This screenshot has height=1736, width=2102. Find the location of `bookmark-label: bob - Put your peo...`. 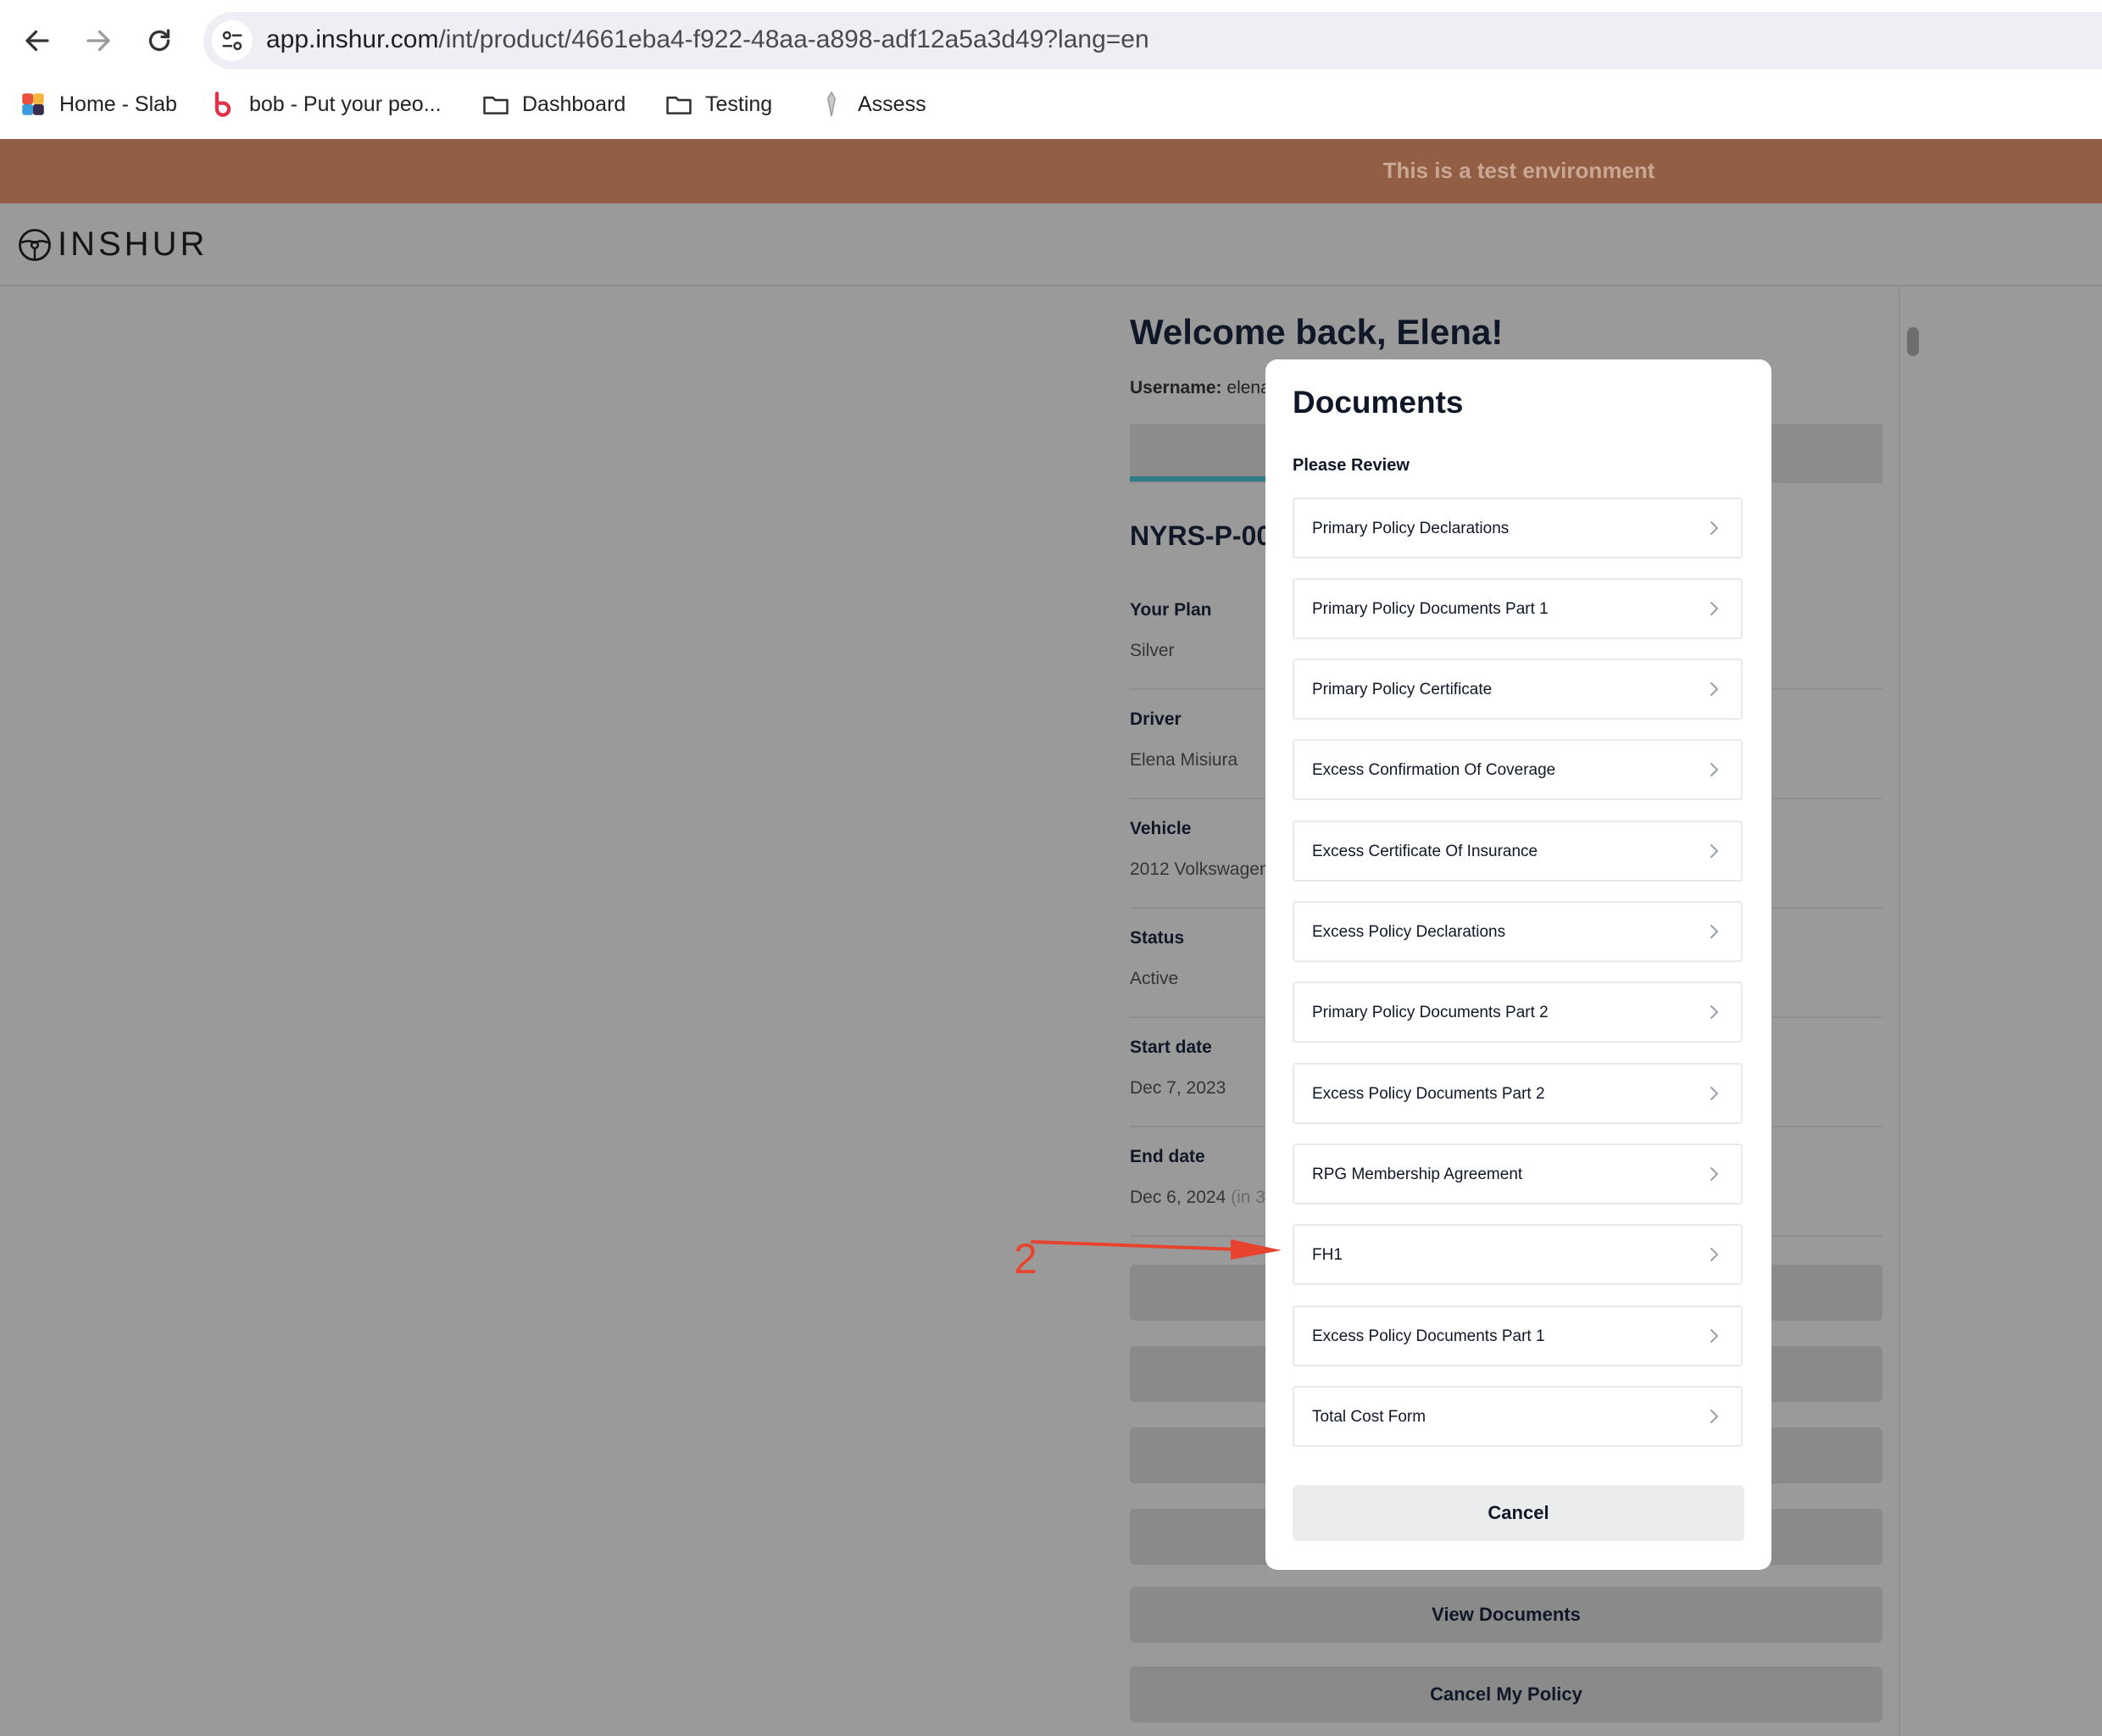

bookmark-label: bob - Put your peo... is located at coordinates (345, 104).